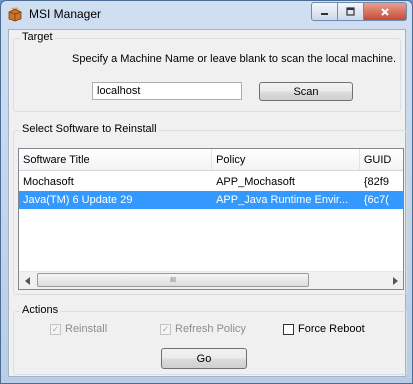 The height and width of the screenshot is (384, 413). I want to click on guid-cell: {6c7(, so click(376, 200).